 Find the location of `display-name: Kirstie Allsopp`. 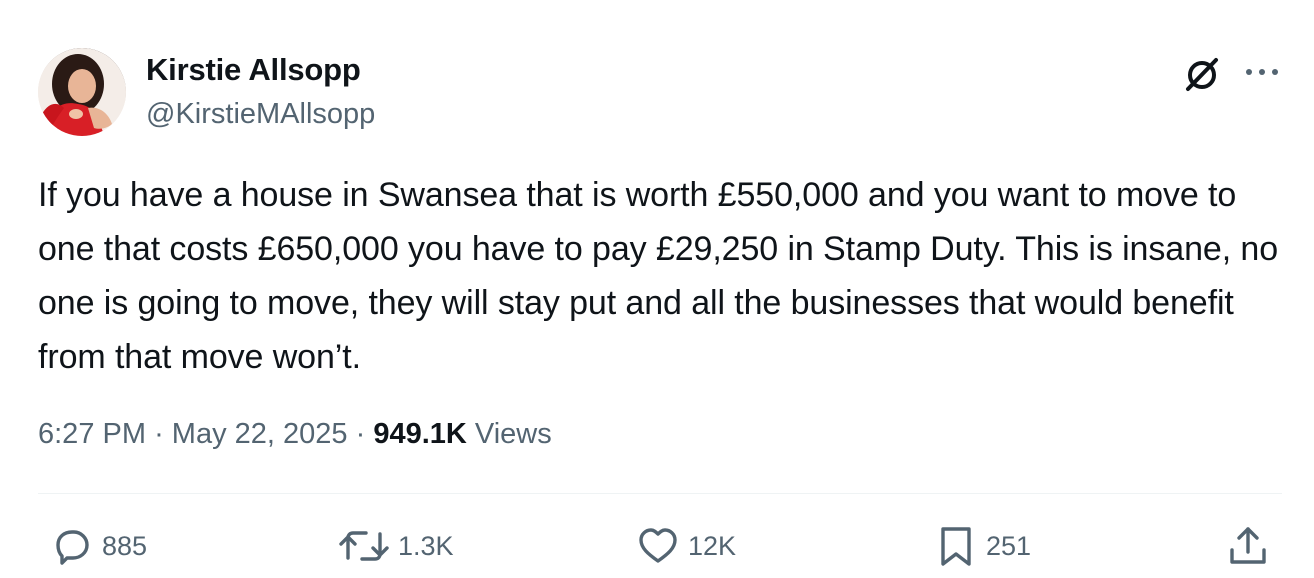

display-name: Kirstie Allsopp is located at coordinates (253, 70).